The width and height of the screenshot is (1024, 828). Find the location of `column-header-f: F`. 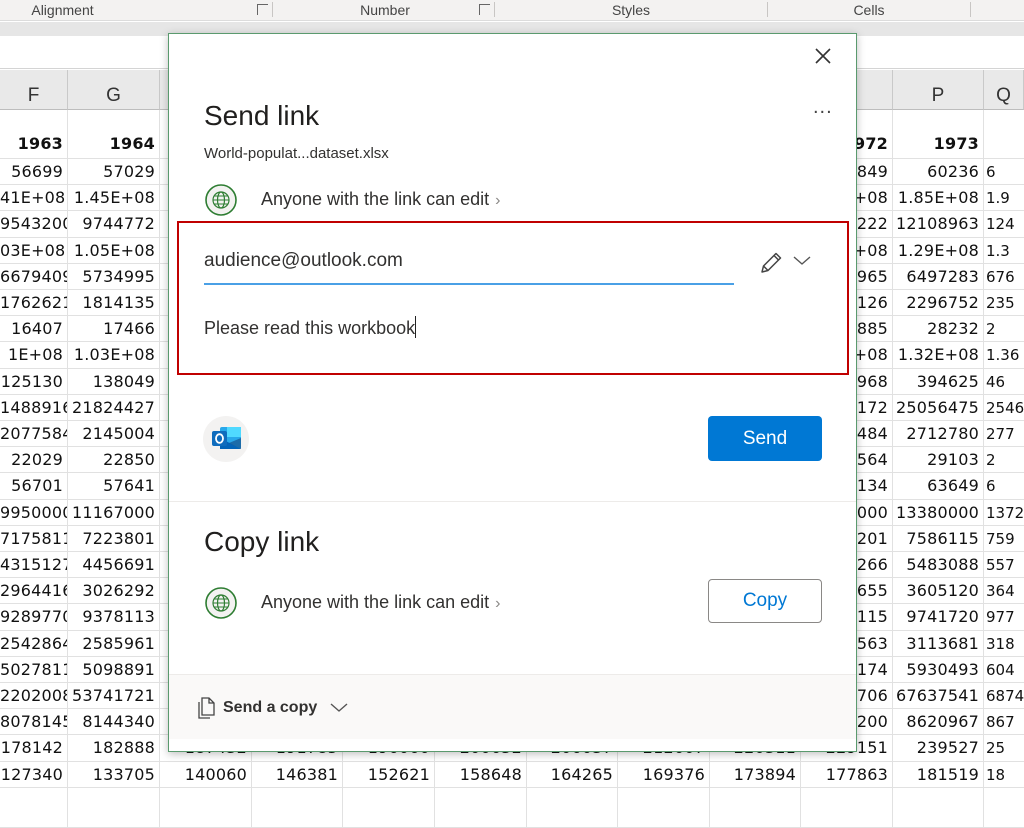

column-header-f: F is located at coordinates (34, 90).